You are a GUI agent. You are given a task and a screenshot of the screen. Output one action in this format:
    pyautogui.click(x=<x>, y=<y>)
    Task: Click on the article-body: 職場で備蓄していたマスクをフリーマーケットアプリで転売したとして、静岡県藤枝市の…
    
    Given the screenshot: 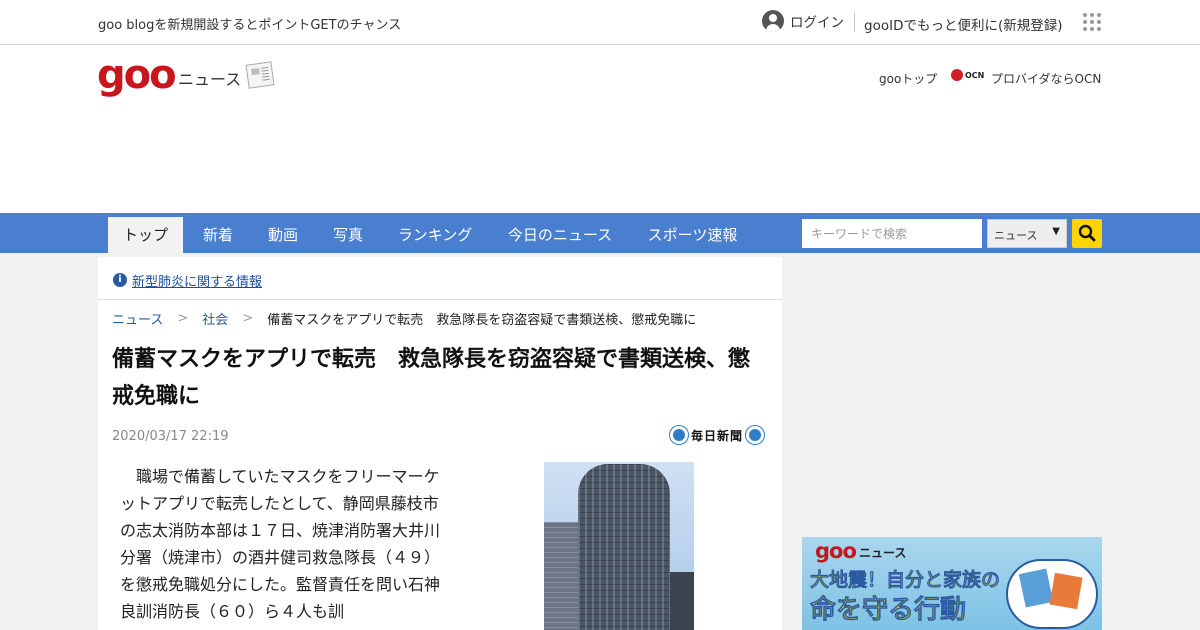 What is the action you would take?
    pyautogui.click(x=280, y=544)
    